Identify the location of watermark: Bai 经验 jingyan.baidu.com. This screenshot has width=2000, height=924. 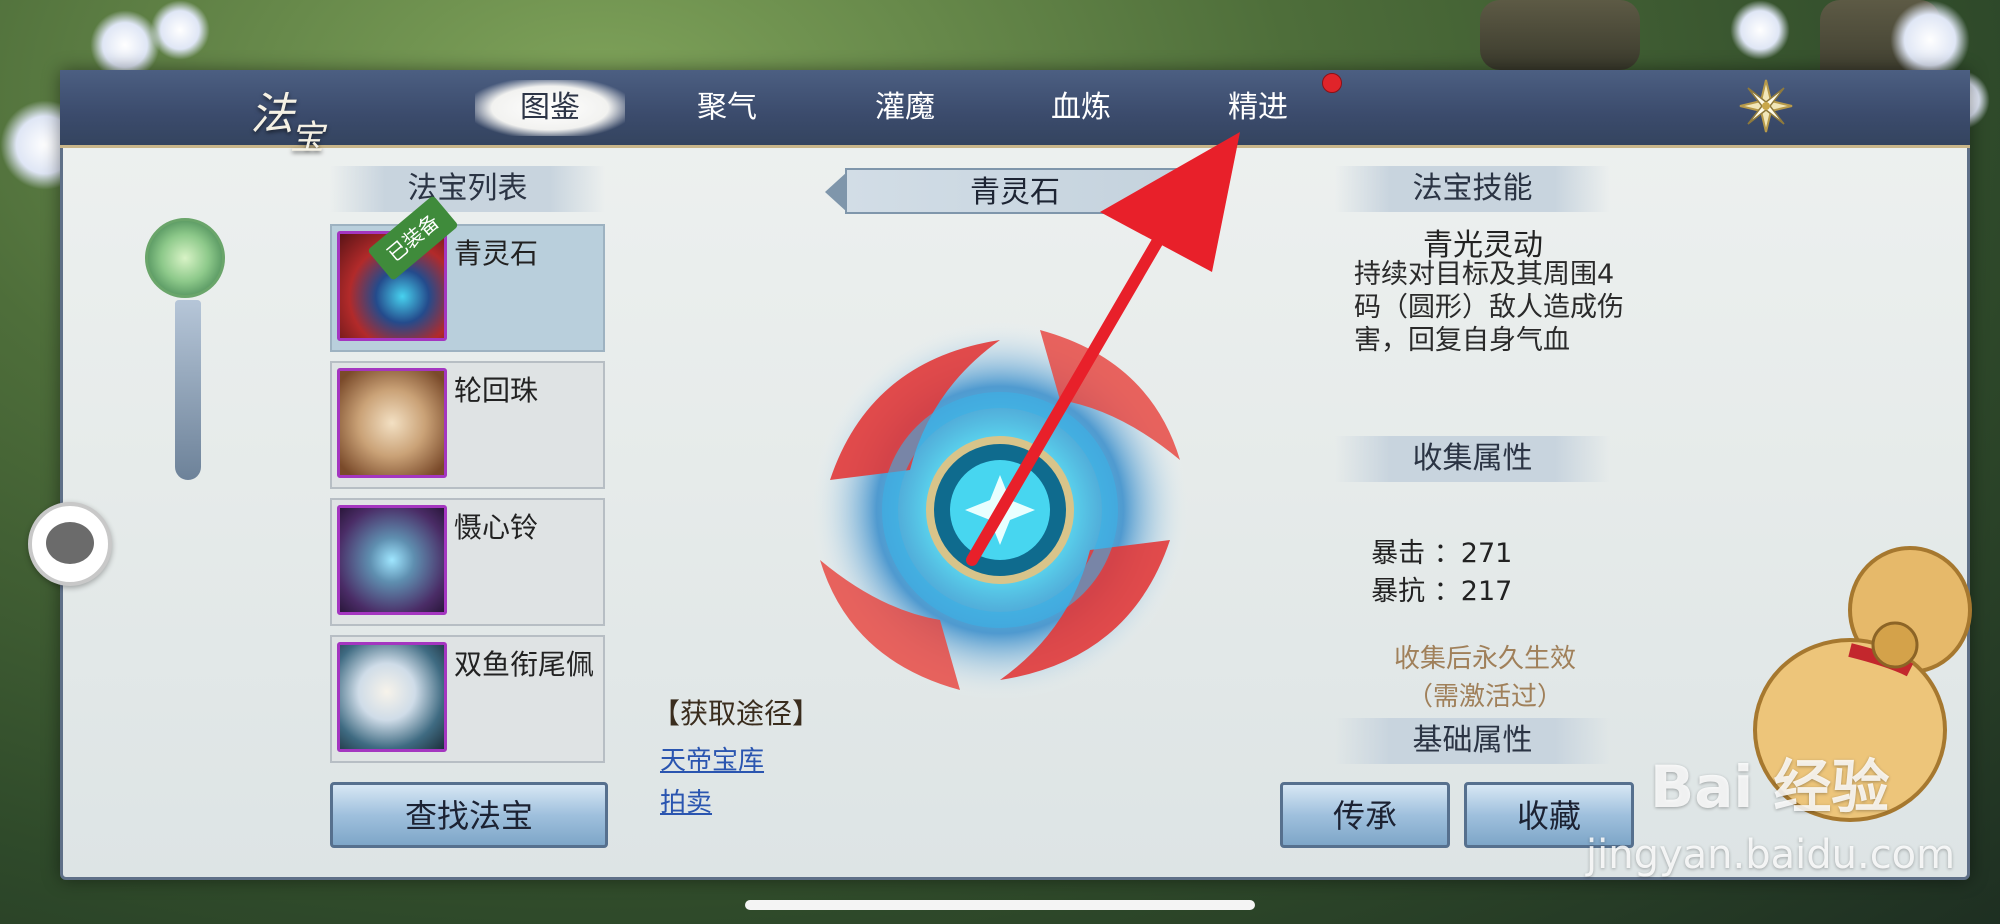
(1742, 815).